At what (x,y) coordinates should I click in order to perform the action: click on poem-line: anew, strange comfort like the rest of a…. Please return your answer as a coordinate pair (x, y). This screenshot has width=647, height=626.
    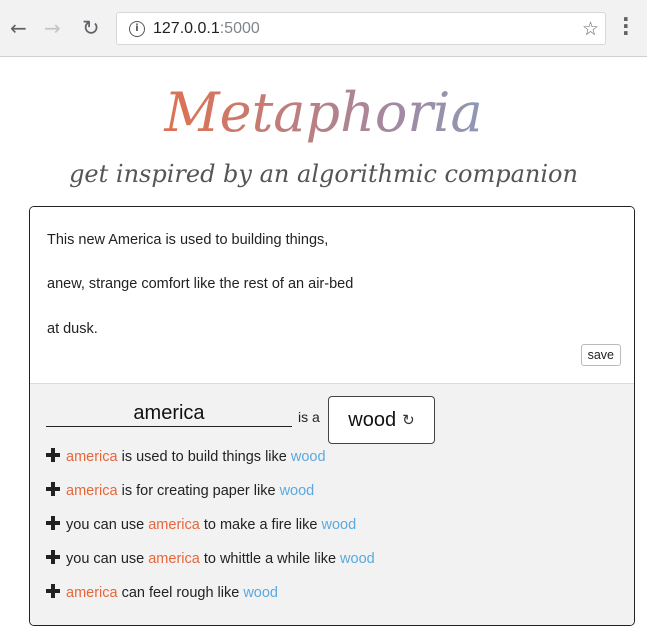
    Looking at the image, I should click on (200, 284).